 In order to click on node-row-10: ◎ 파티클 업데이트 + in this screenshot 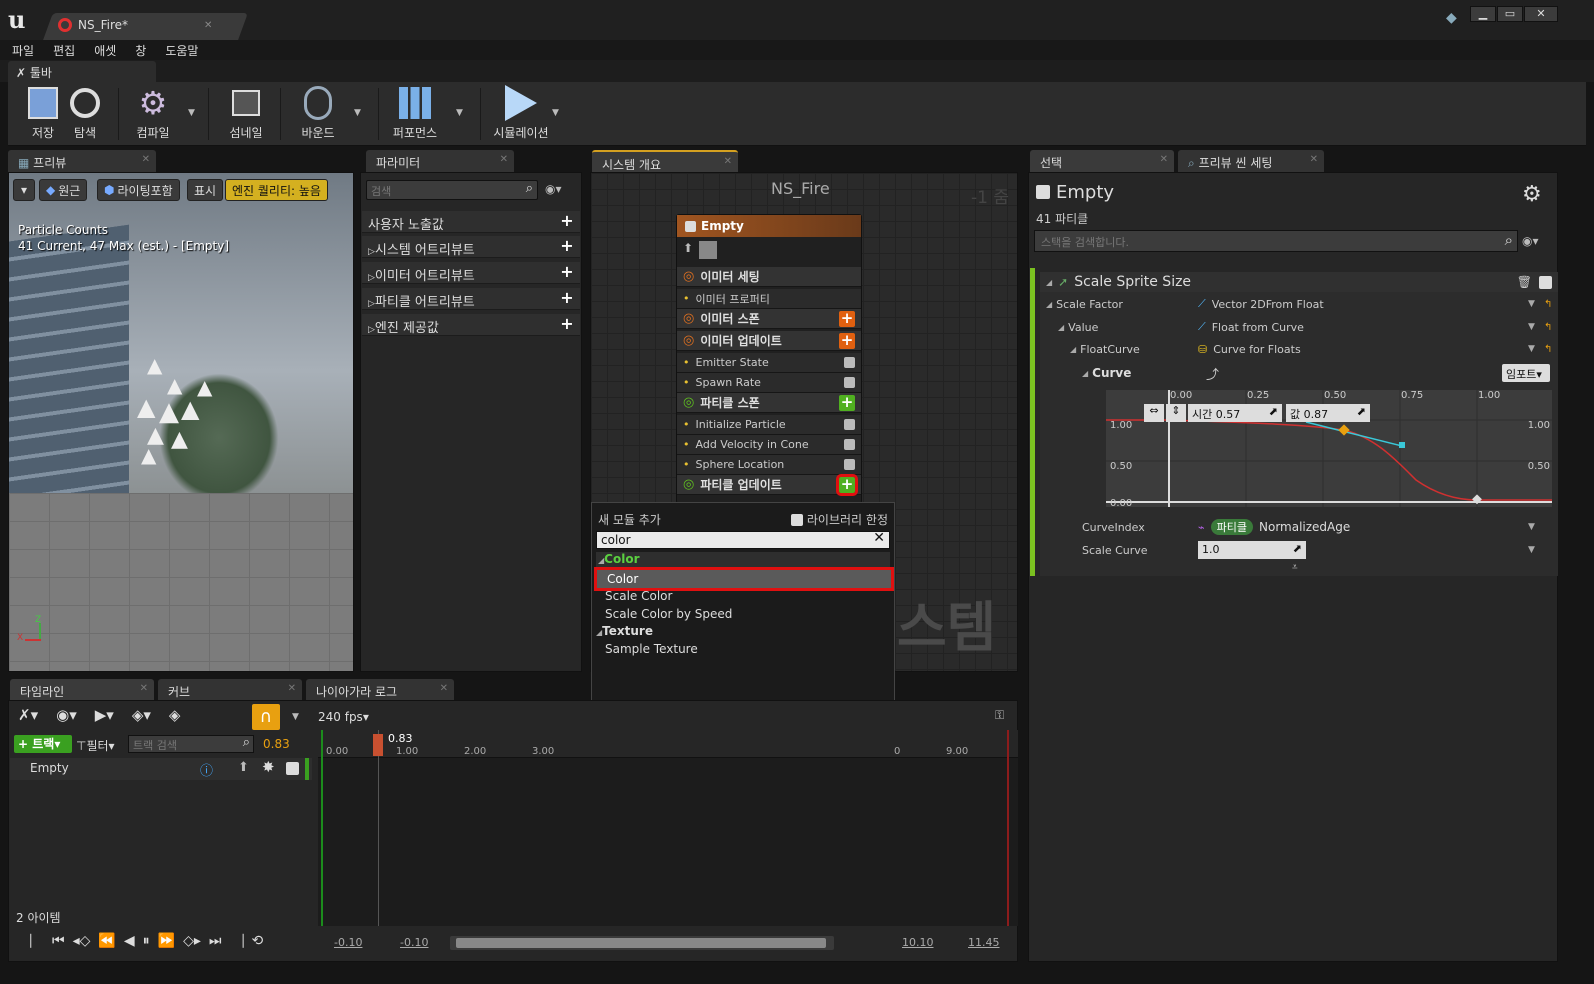, I will do `click(769, 484)`.